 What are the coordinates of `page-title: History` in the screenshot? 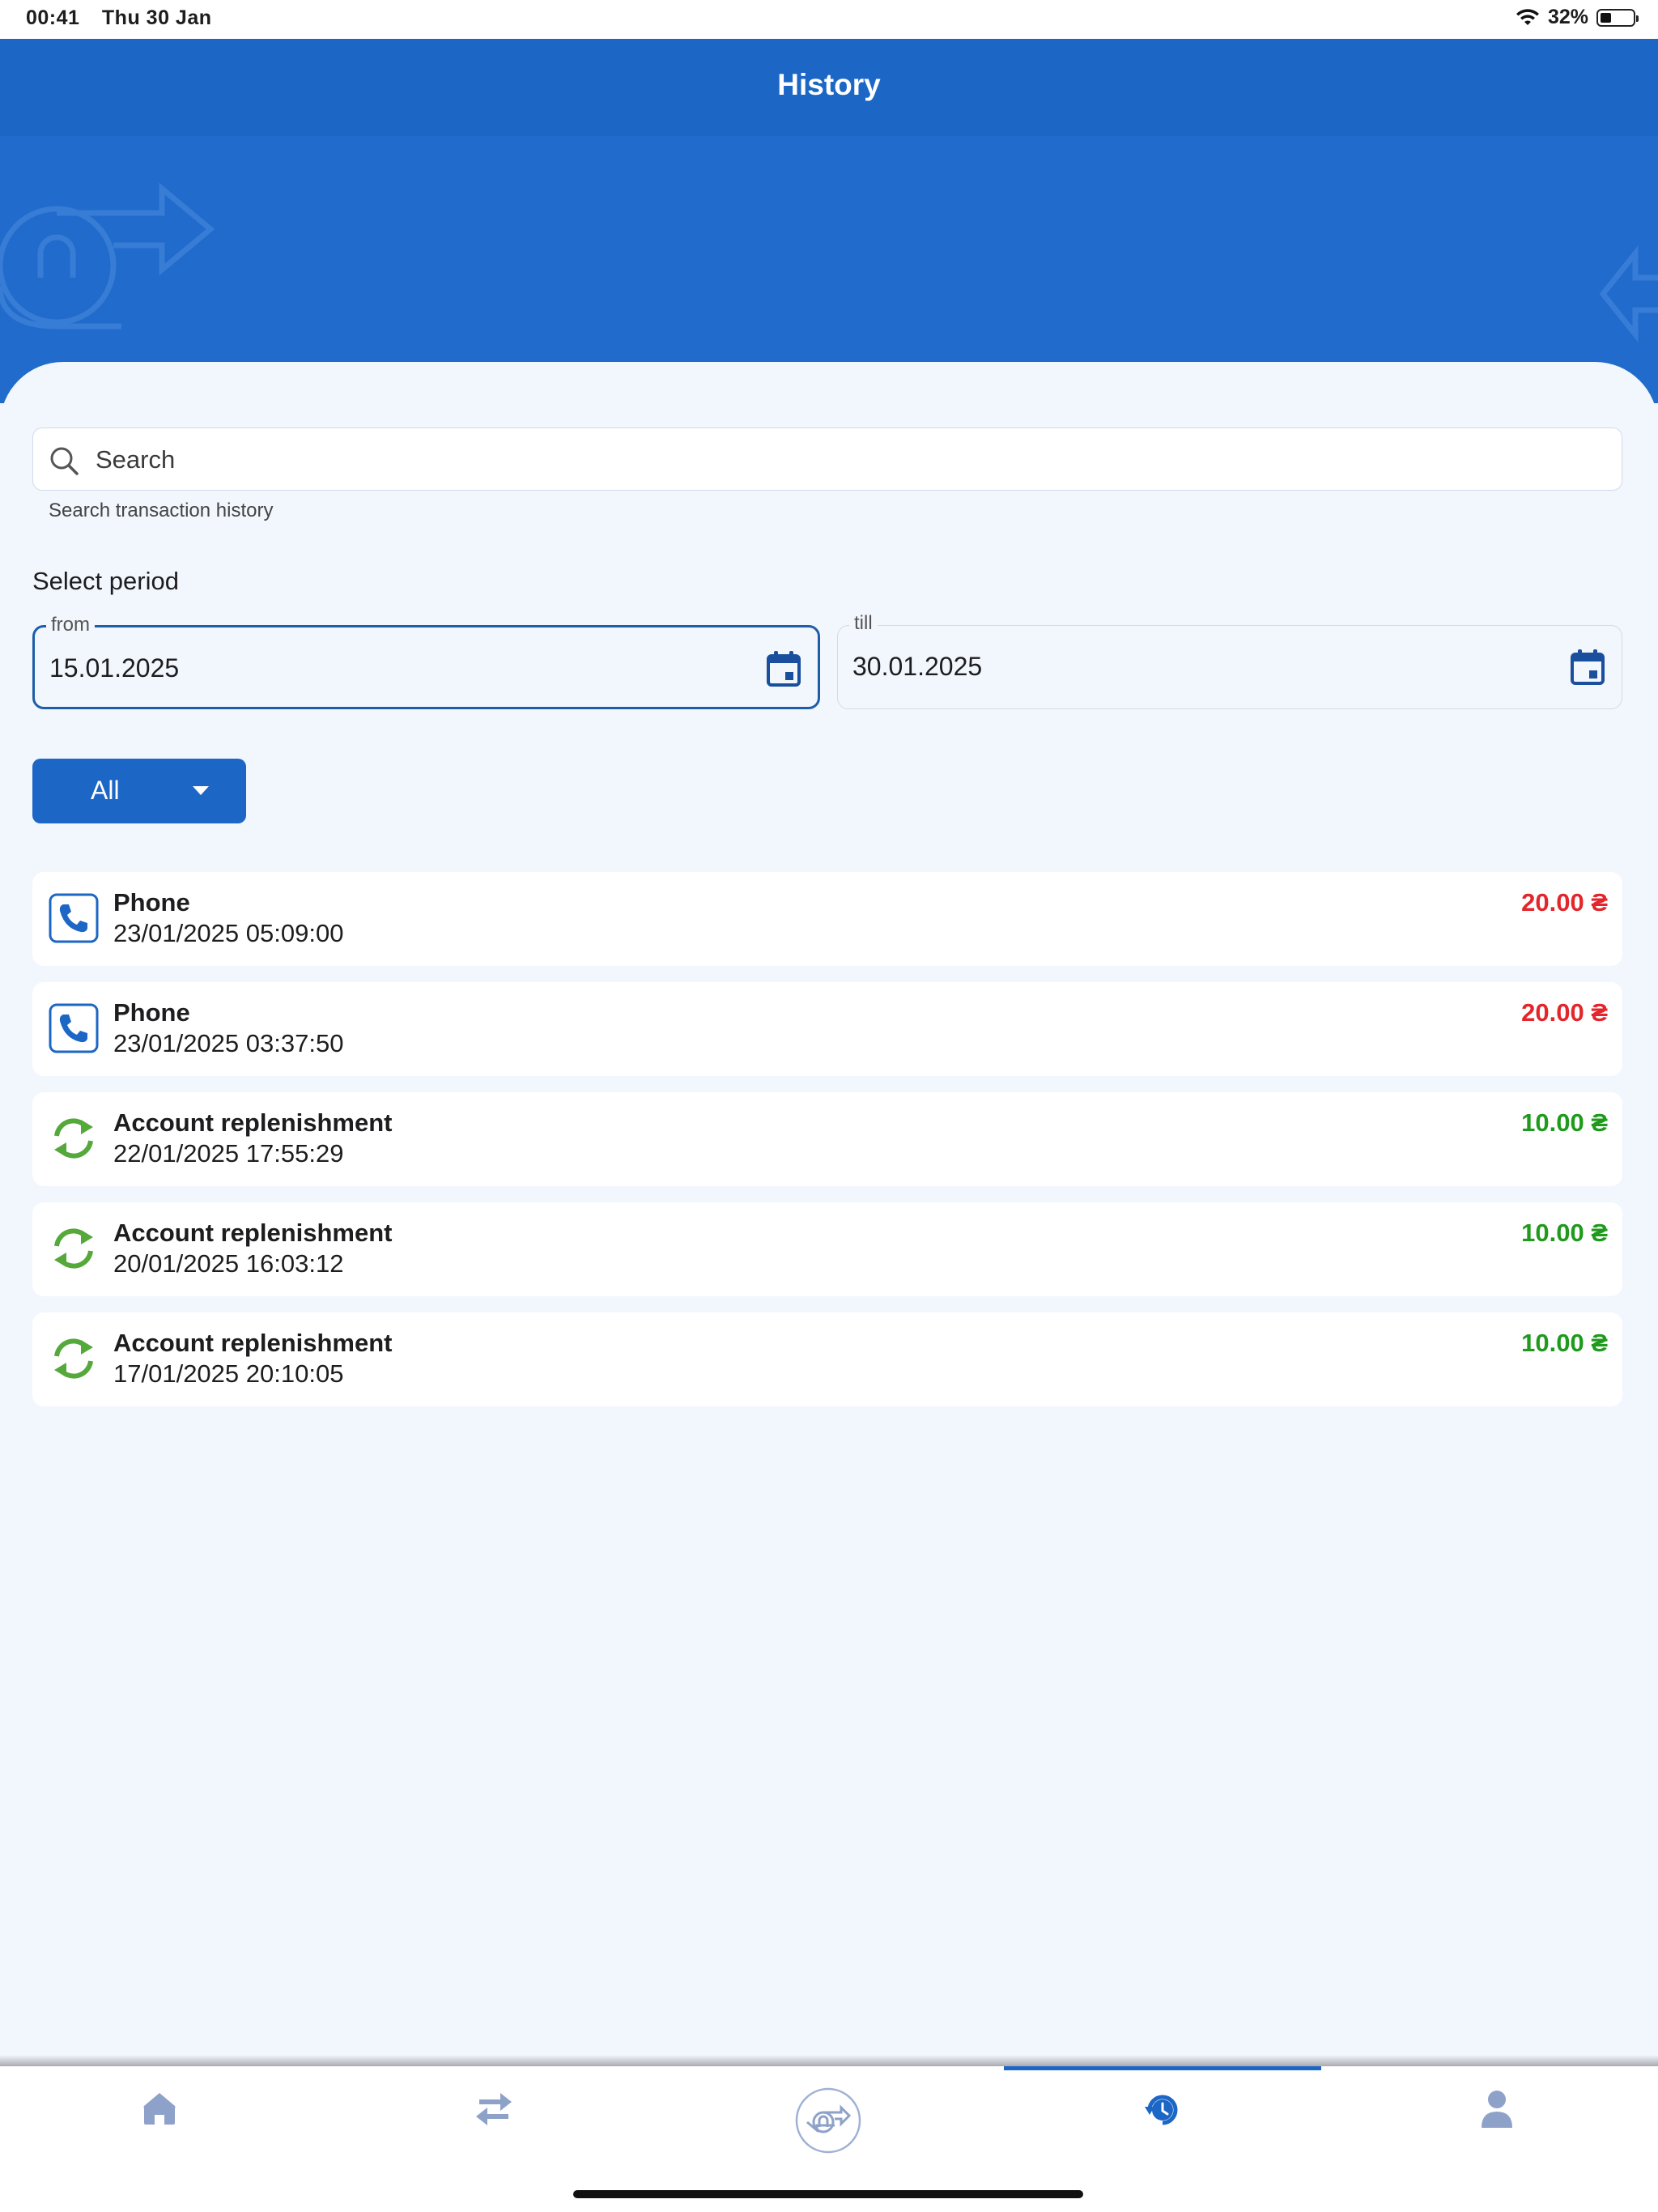 It's located at (829, 85).